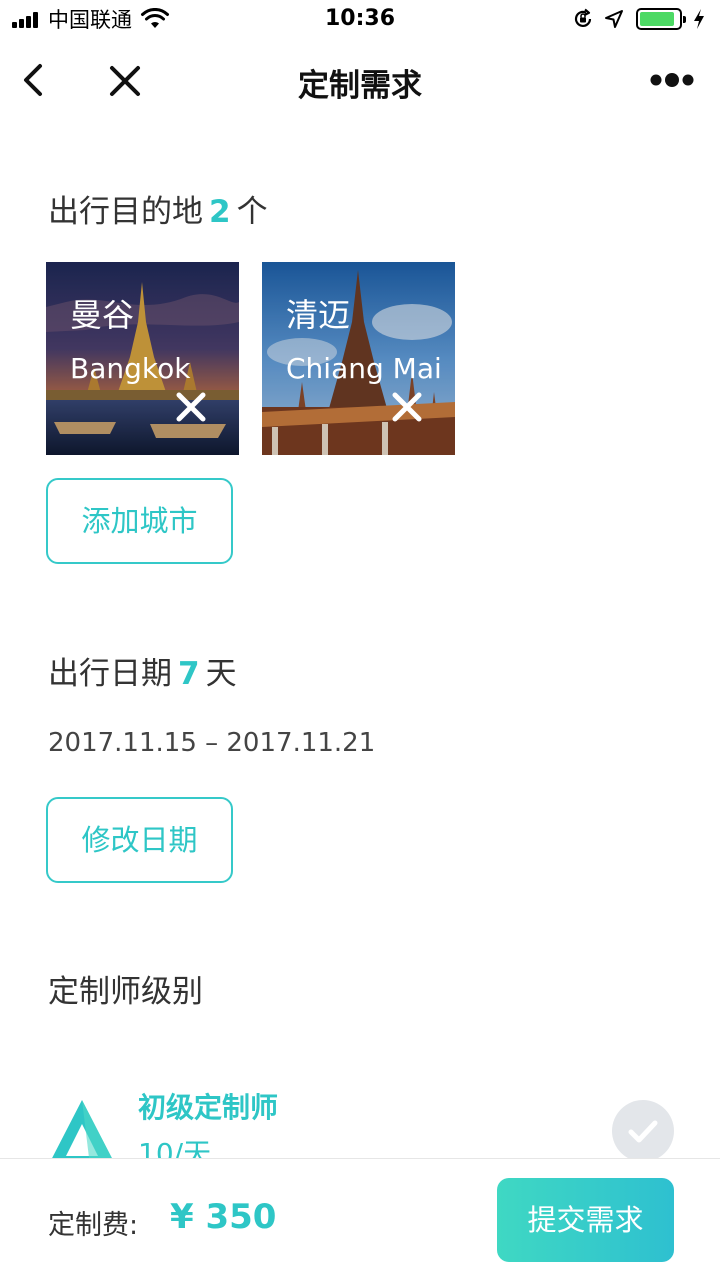 Image resolution: width=720 pixels, height=1280 pixels. I want to click on level-select-check, so click(643, 1131).